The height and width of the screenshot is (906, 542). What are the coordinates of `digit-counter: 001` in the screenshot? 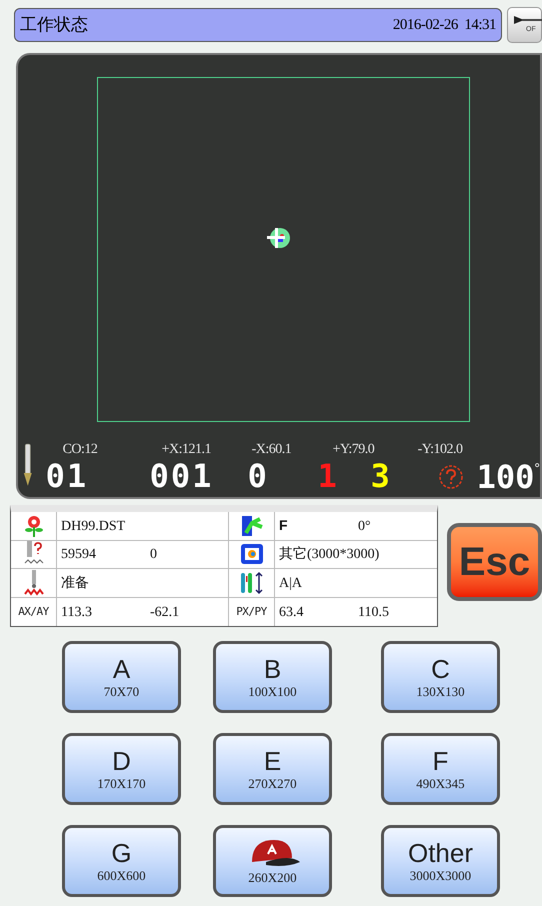 It's located at (182, 475).